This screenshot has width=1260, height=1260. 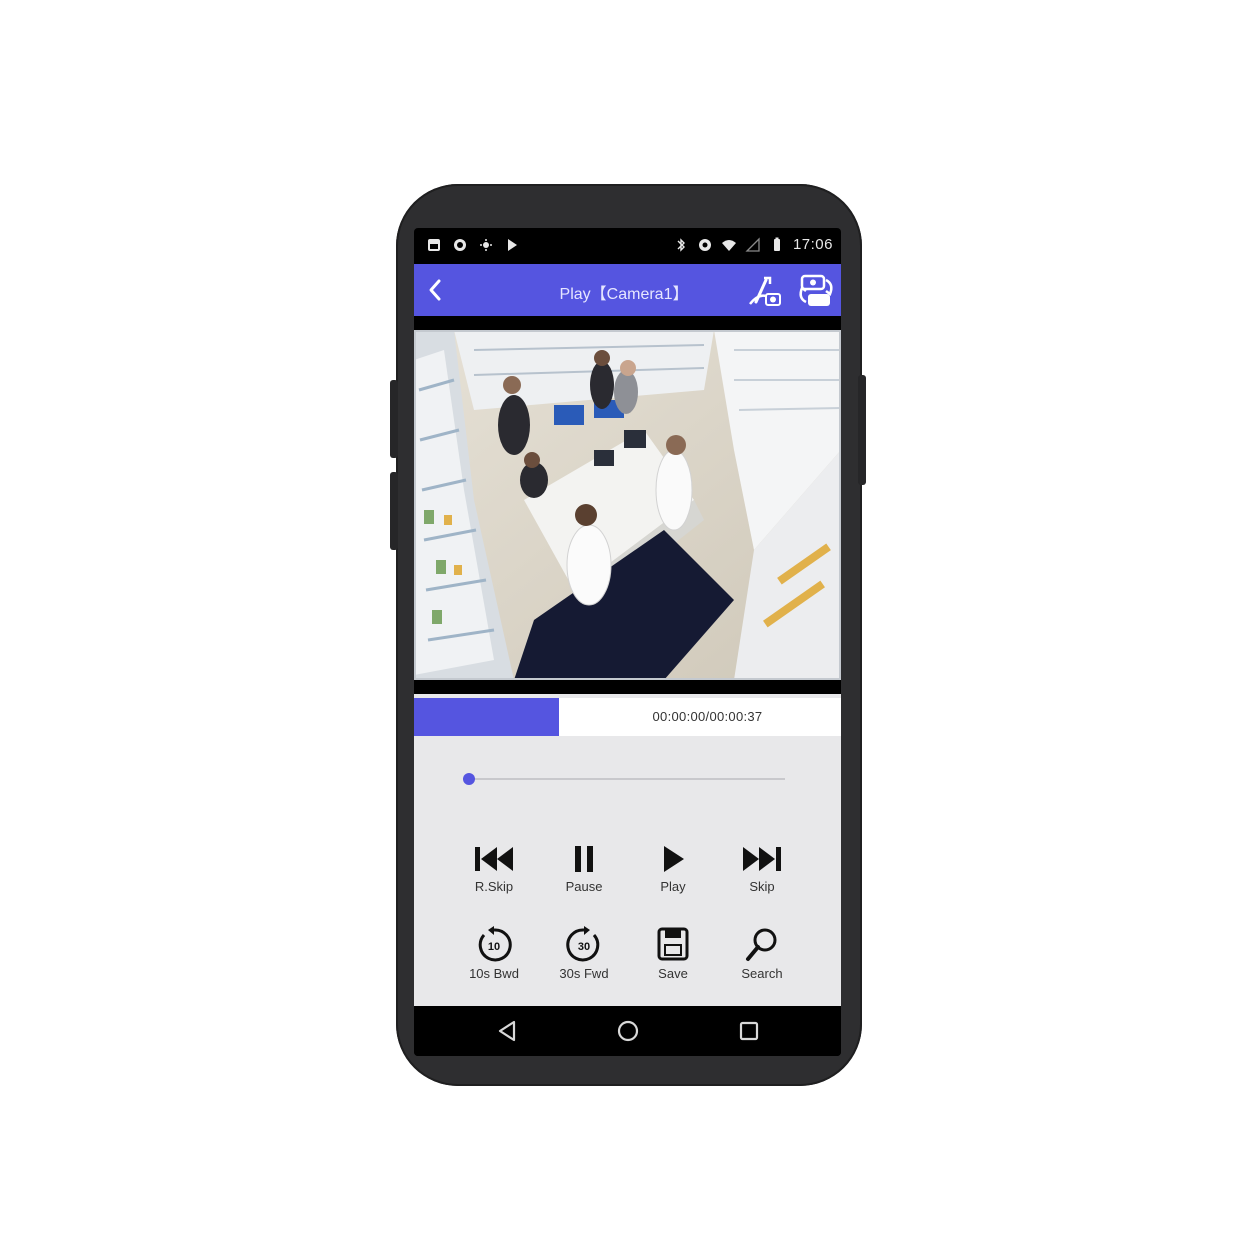 What do you see at coordinates (494, 886) in the screenshot?
I see `reverse-skip-label: R.Skip` at bounding box center [494, 886].